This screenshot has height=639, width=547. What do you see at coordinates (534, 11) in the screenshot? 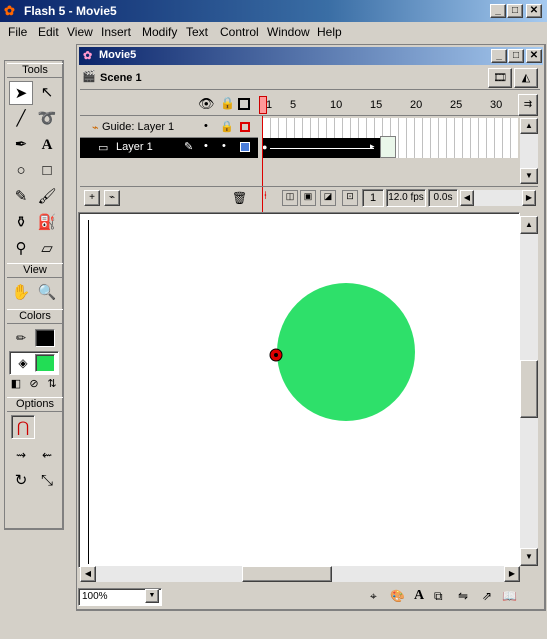
I see `close-button: ✕` at bounding box center [534, 11].